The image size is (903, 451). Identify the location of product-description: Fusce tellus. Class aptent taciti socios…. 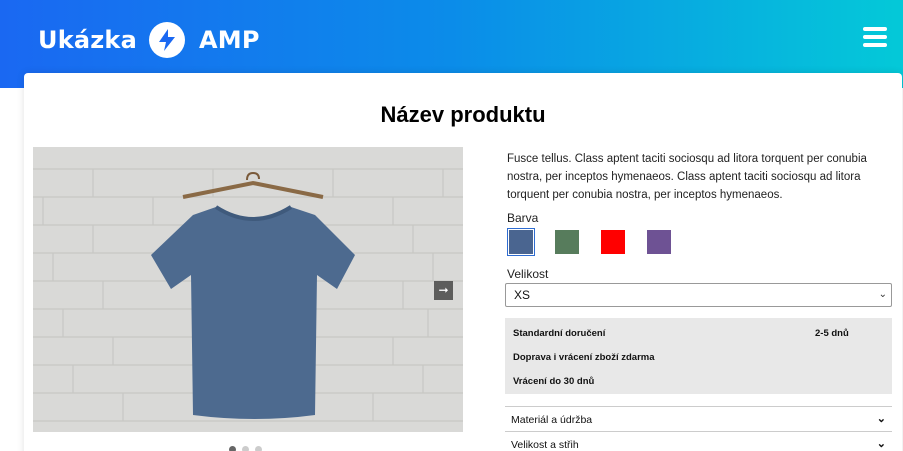
(687, 177).